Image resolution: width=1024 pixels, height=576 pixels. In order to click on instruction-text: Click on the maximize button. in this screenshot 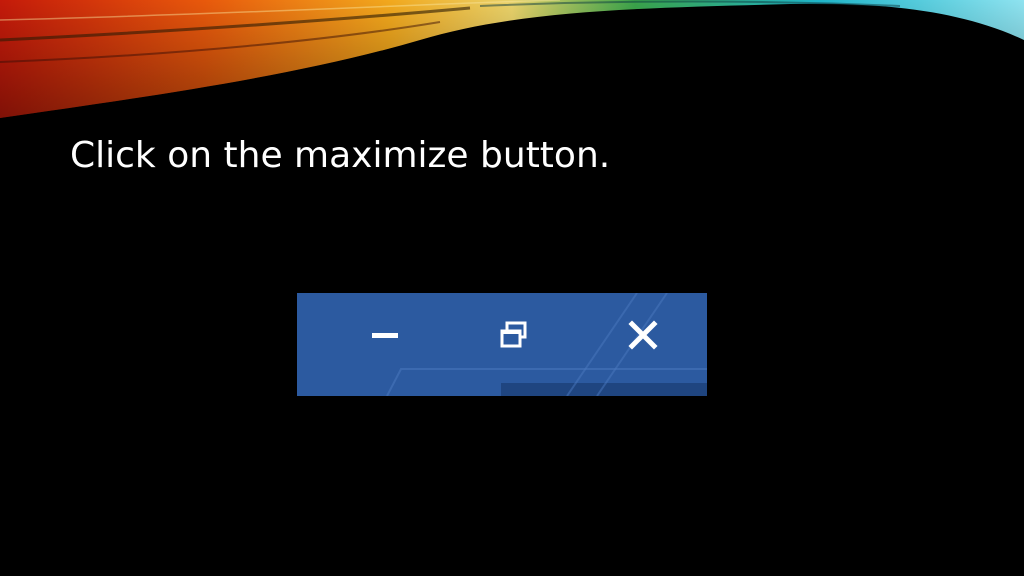, I will do `click(340, 155)`.